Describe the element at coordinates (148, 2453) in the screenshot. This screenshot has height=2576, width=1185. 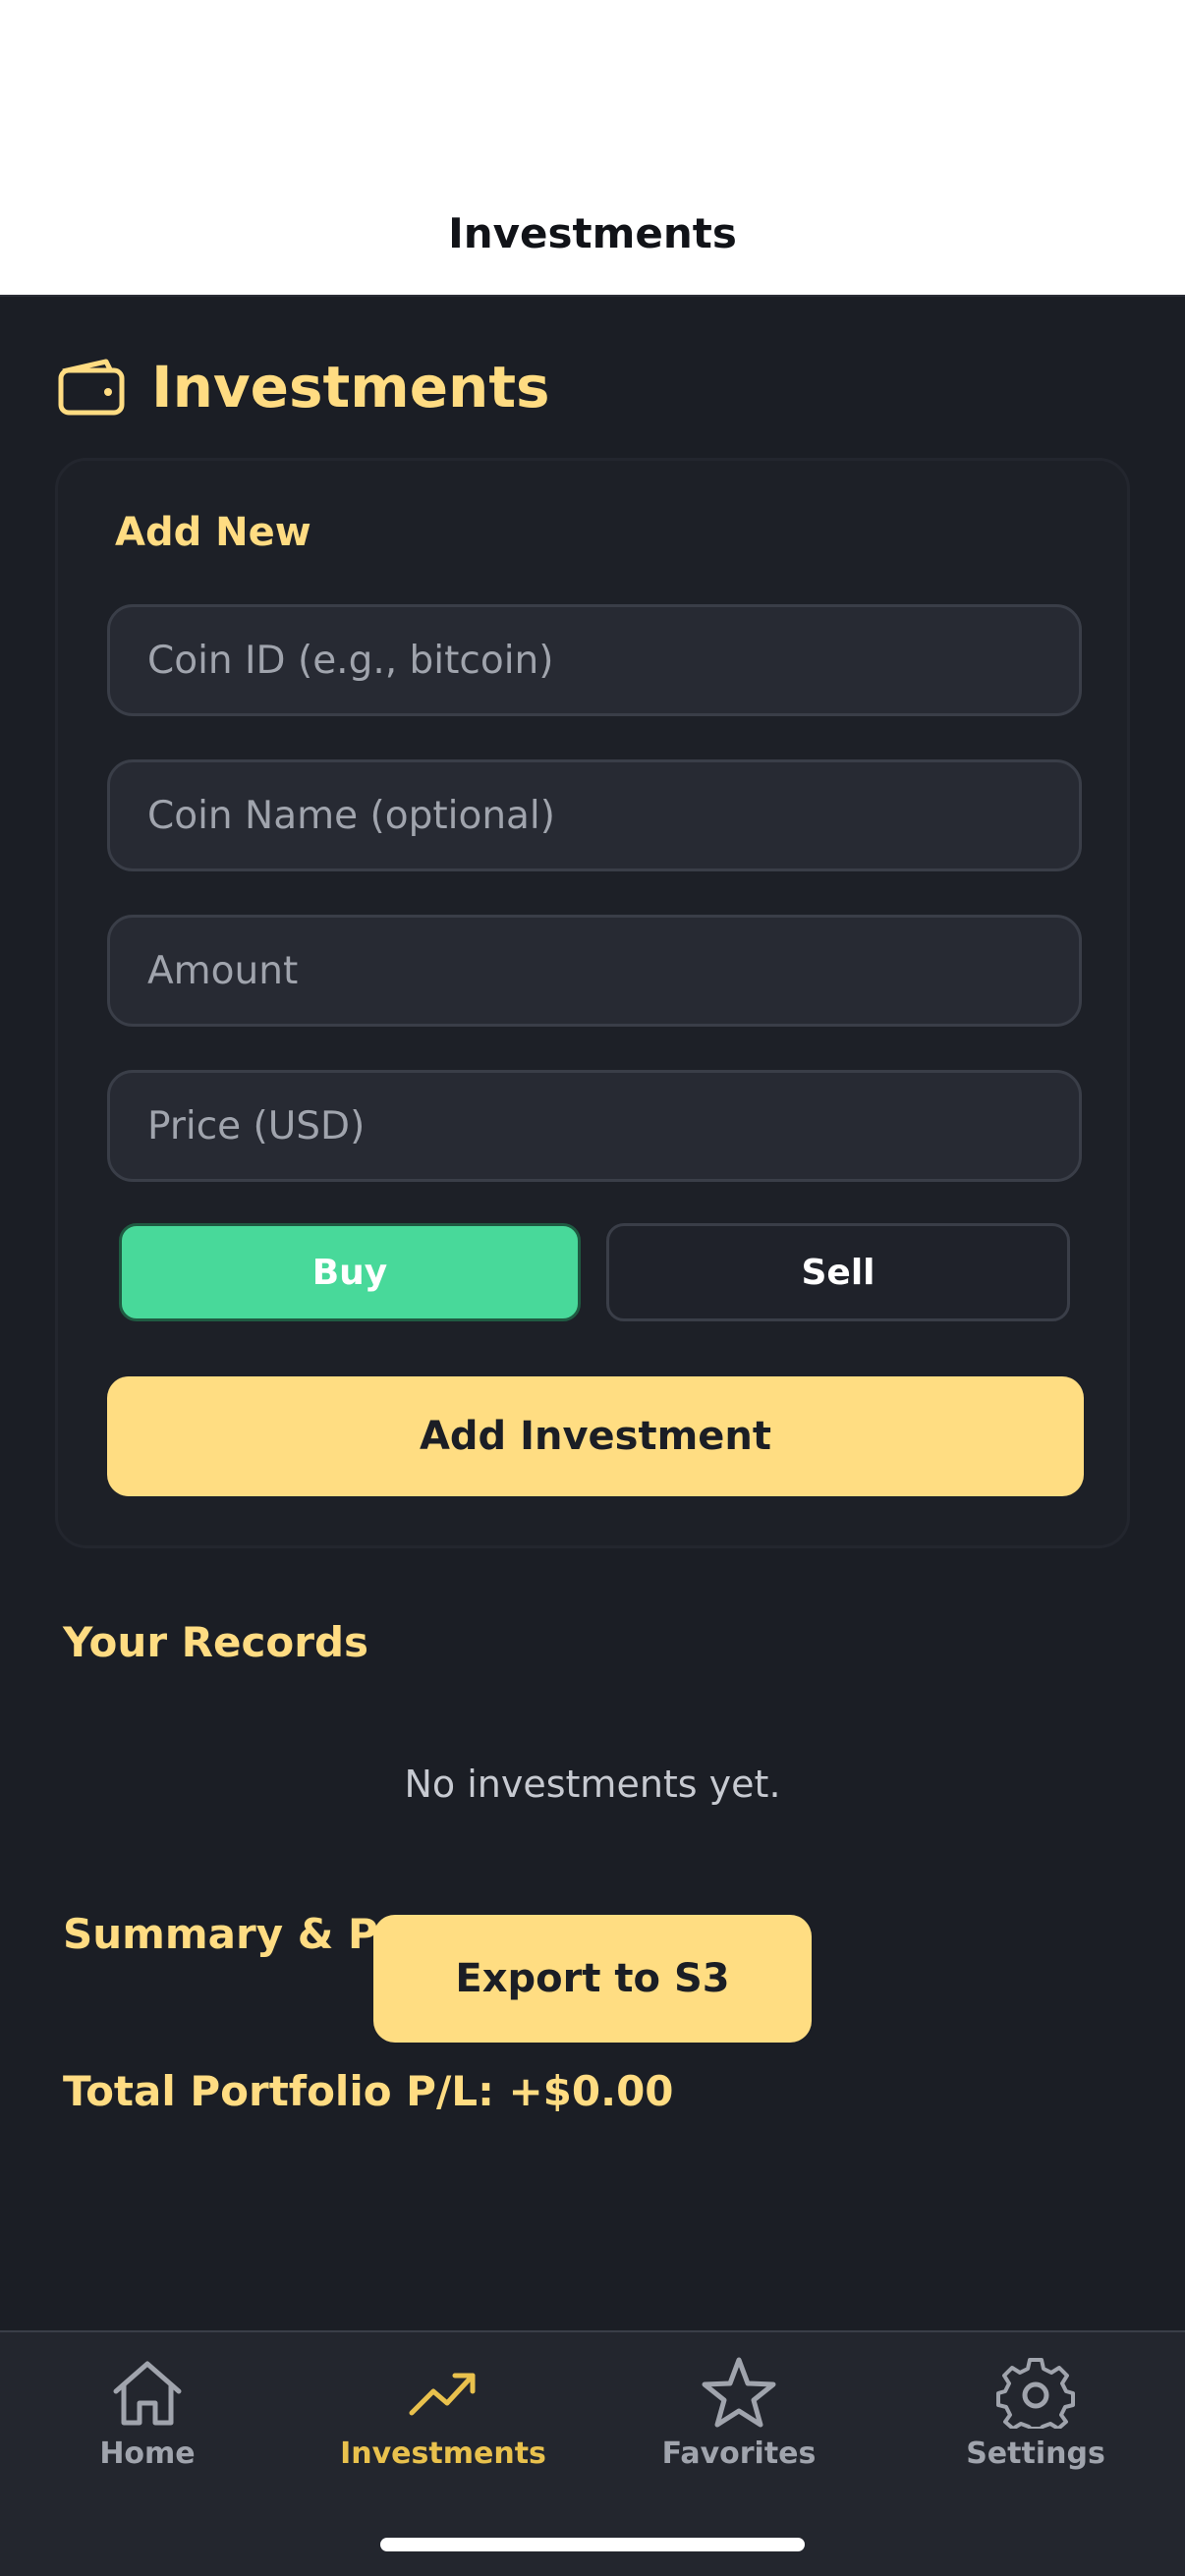
I see `tab-home-label: Home` at that location.